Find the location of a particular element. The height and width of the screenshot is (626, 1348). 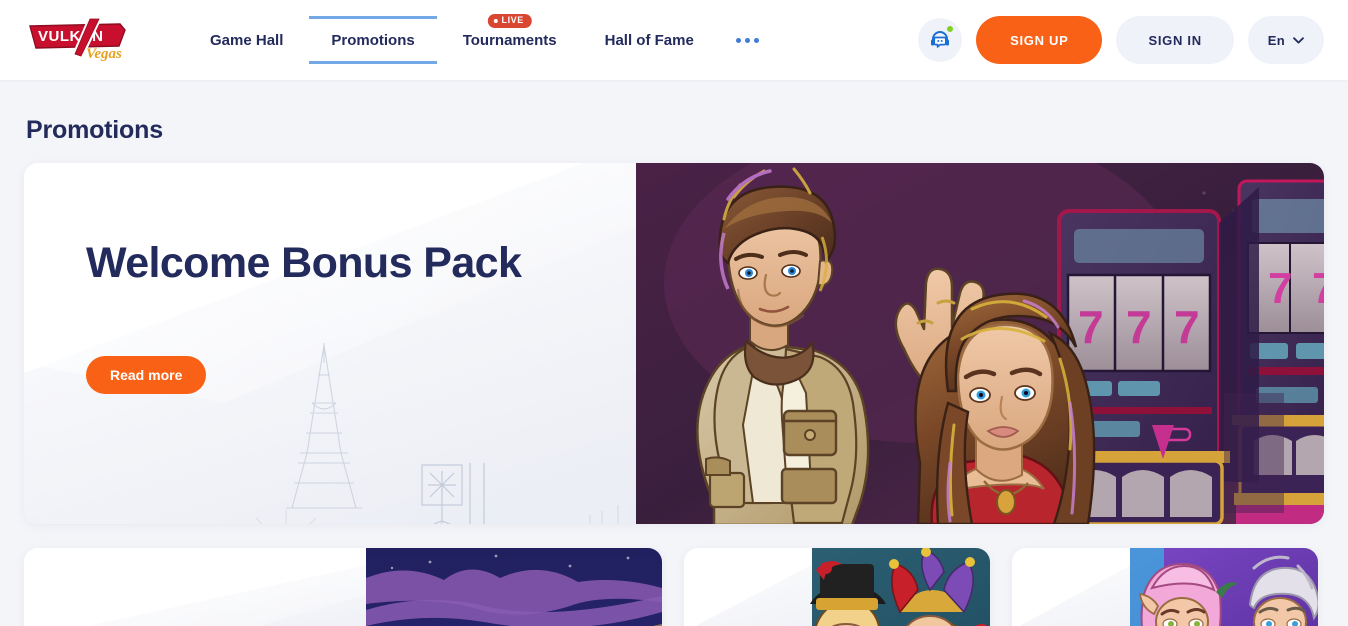

nav-item-hall-of-fame: Hall of Fame is located at coordinates (649, 40).